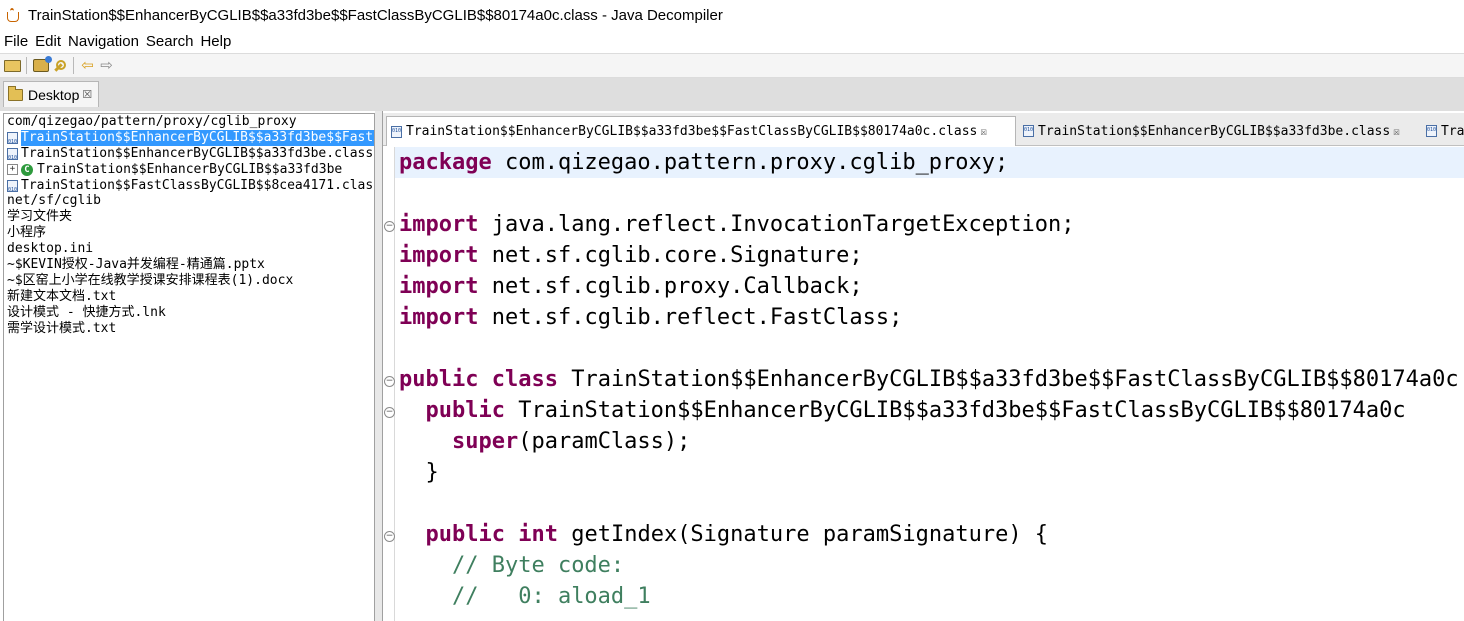 The image size is (1464, 621). I want to click on editor-tab-label: Tra, so click(1452, 131).